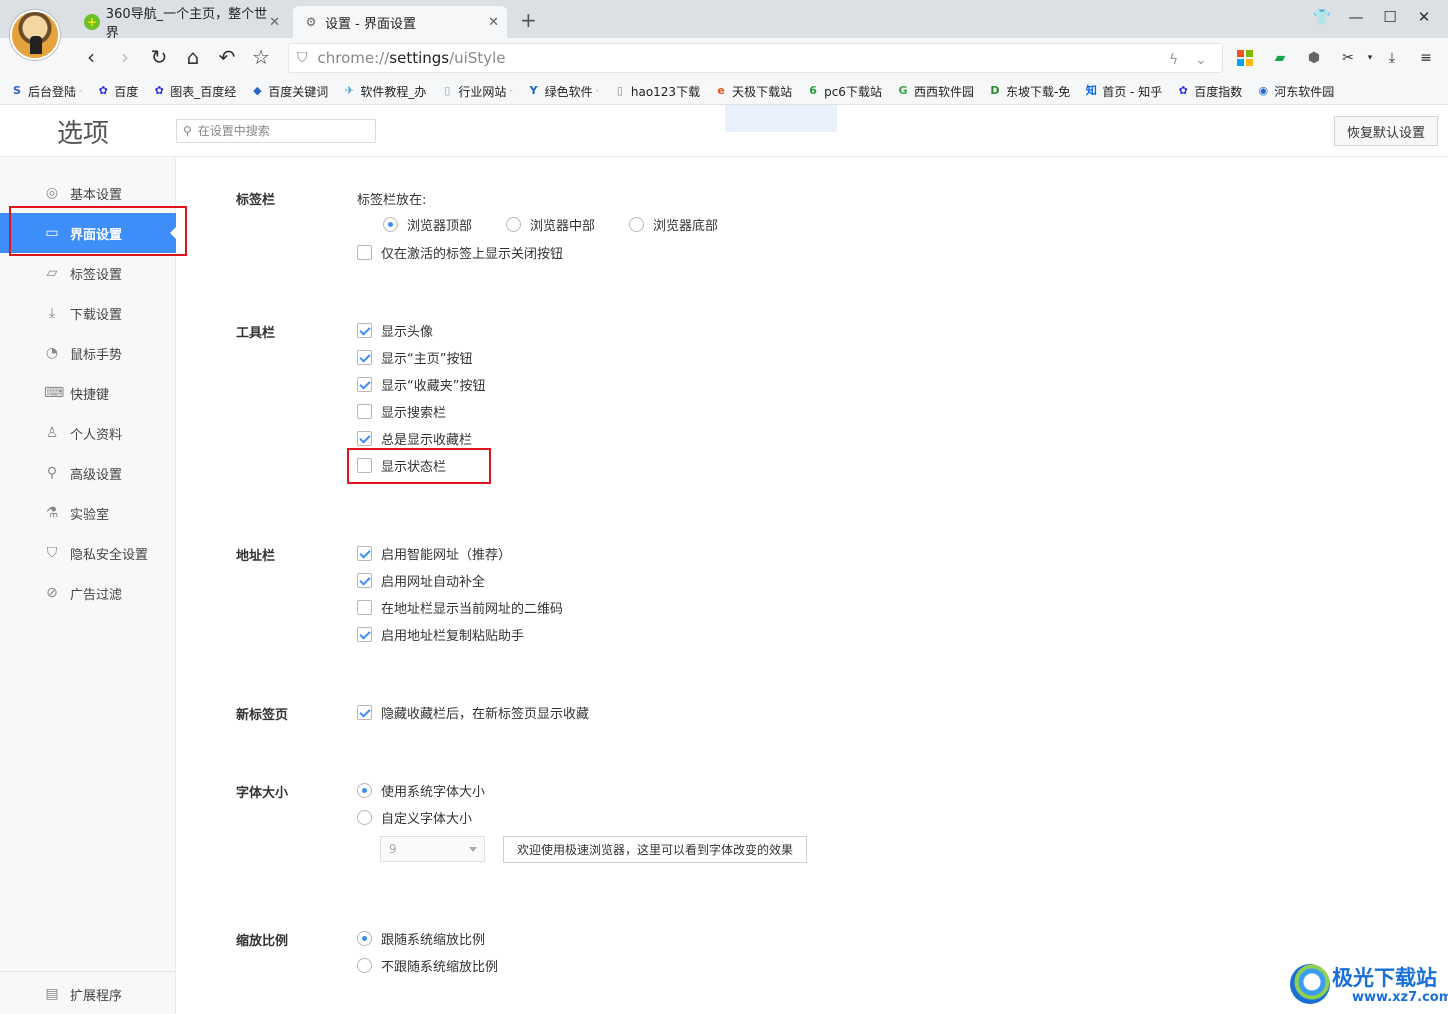 Image resolution: width=1448 pixels, height=1014 pixels. Describe the element at coordinates (88, 313) in the screenshot. I see `sidebar-item: ⤓ 下载设置` at that location.